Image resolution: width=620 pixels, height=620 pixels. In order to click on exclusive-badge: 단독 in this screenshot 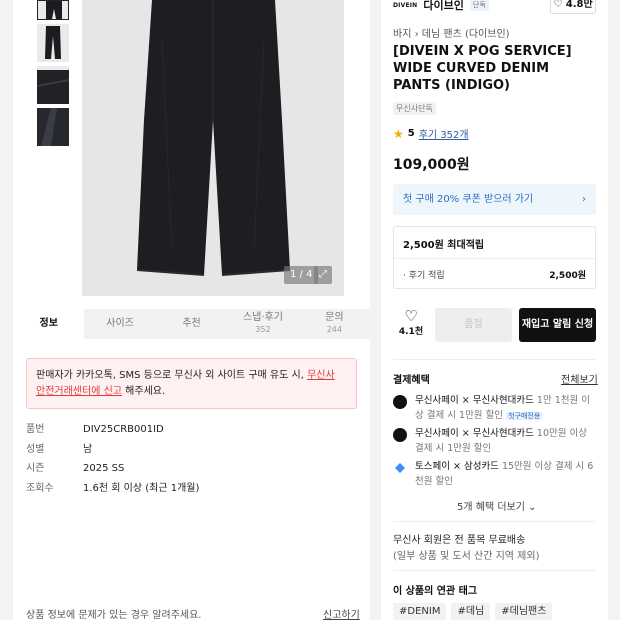, I will do `click(479, 5)`.